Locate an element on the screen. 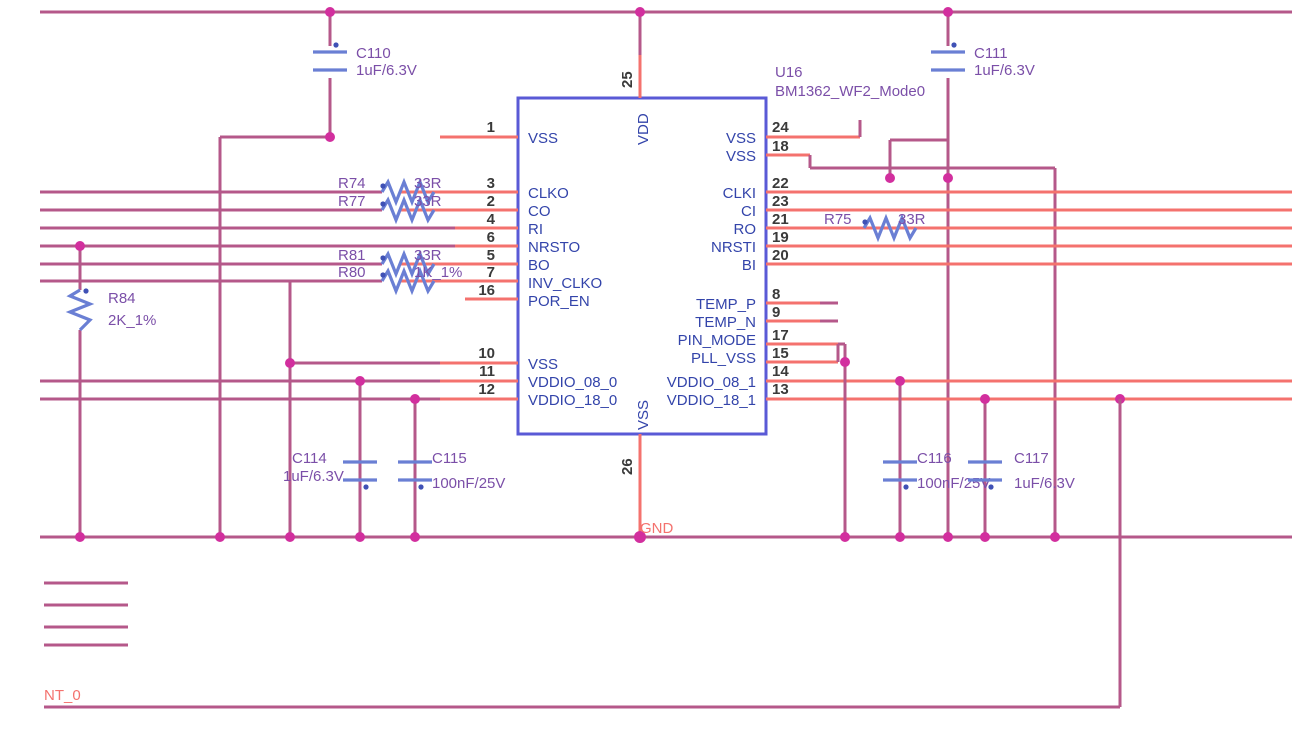  ic-part-number: BM1362_WF2_Mode0 is located at coordinates (850, 91).